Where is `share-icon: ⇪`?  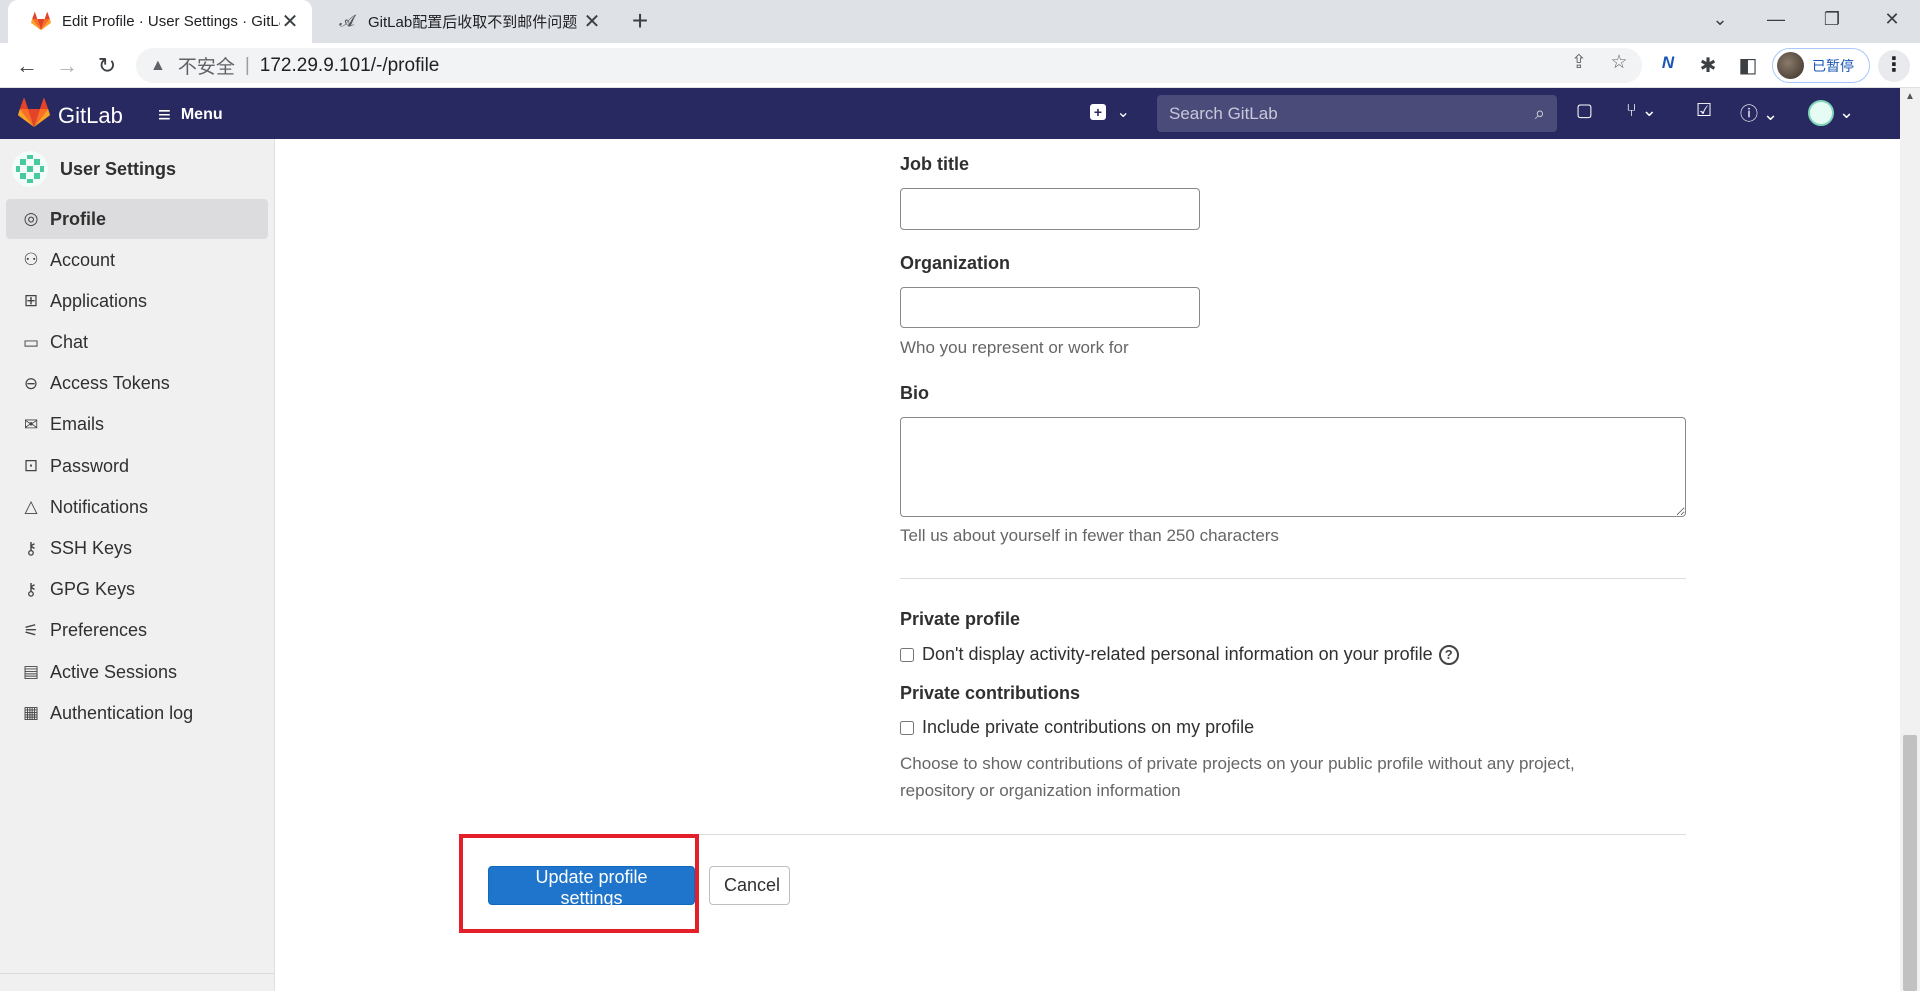 share-icon: ⇪ is located at coordinates (1579, 62).